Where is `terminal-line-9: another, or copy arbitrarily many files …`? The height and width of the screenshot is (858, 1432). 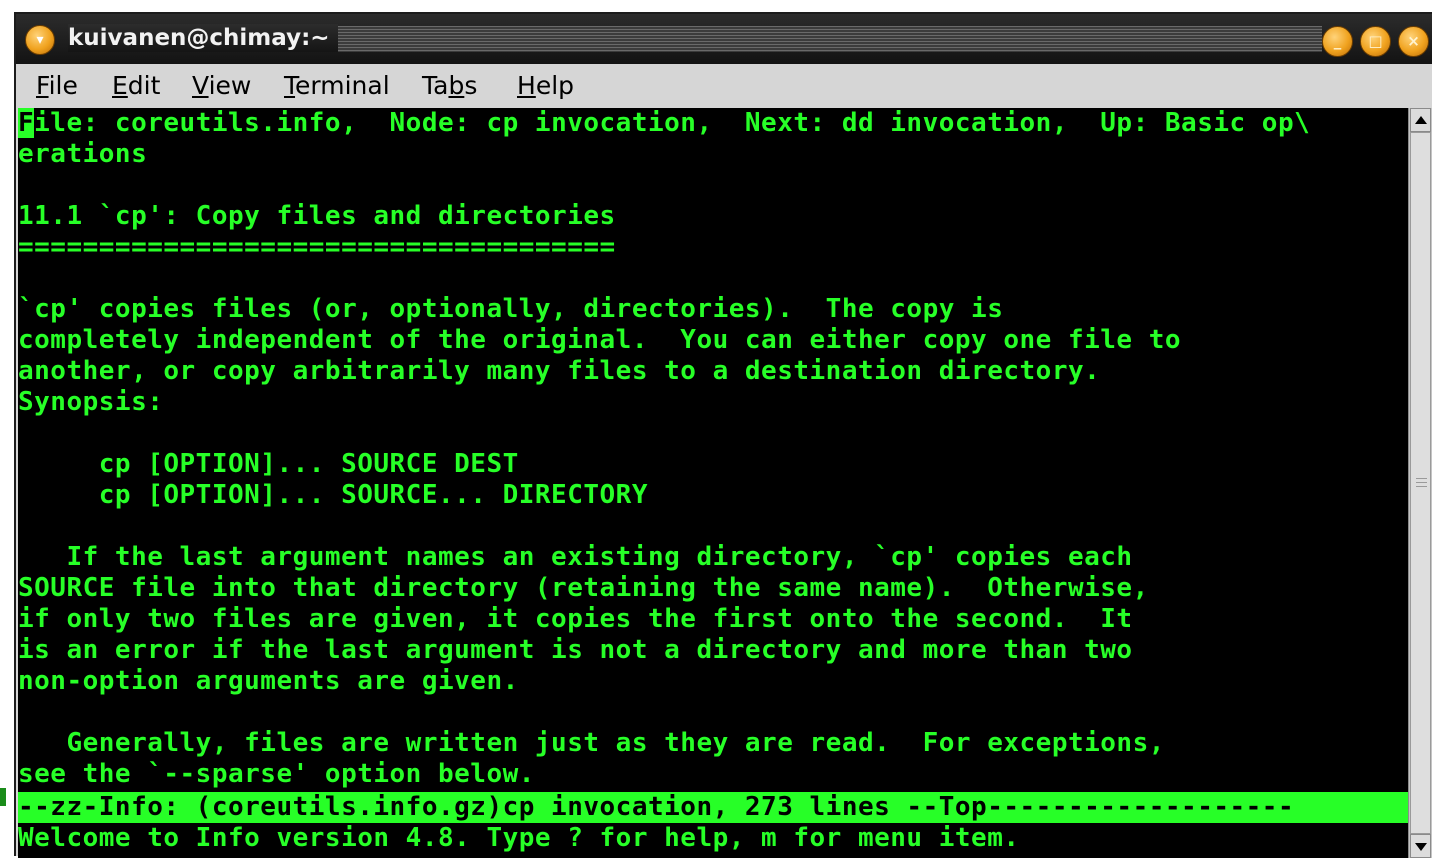
terminal-line-9: another, or copy arbitrarily many files … is located at coordinates (559, 371).